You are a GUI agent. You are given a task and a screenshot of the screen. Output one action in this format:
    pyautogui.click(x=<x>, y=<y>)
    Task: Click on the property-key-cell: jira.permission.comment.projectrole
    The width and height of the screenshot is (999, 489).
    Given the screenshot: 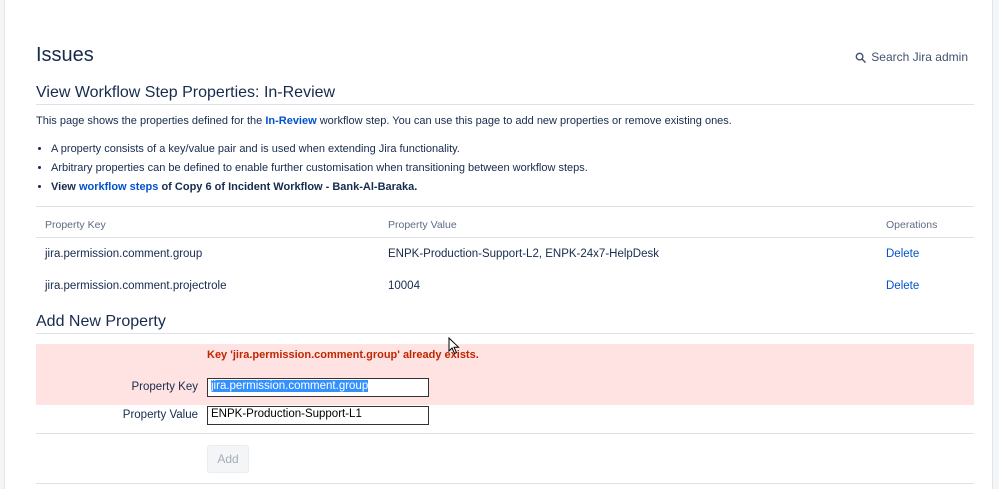 What is the action you would take?
    pyautogui.click(x=136, y=285)
    